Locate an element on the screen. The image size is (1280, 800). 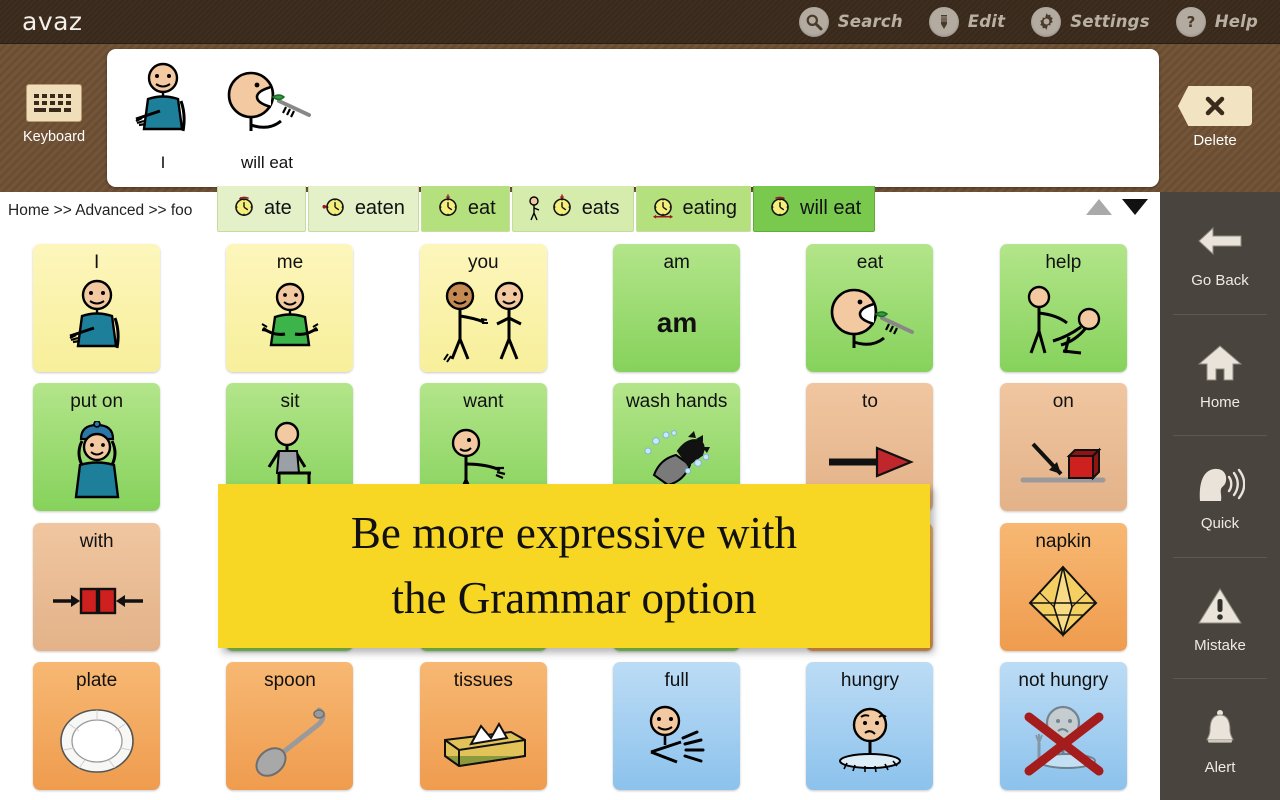
person-helping-icon is located at coordinates (1063, 322).